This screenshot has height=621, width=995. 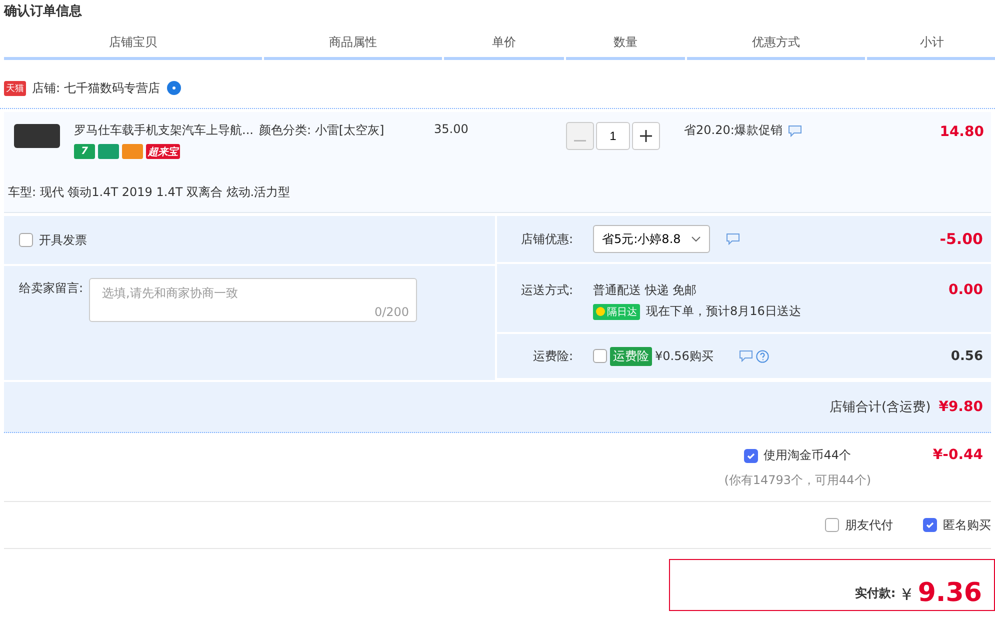 I want to click on unit-price: 35.00, so click(x=451, y=129).